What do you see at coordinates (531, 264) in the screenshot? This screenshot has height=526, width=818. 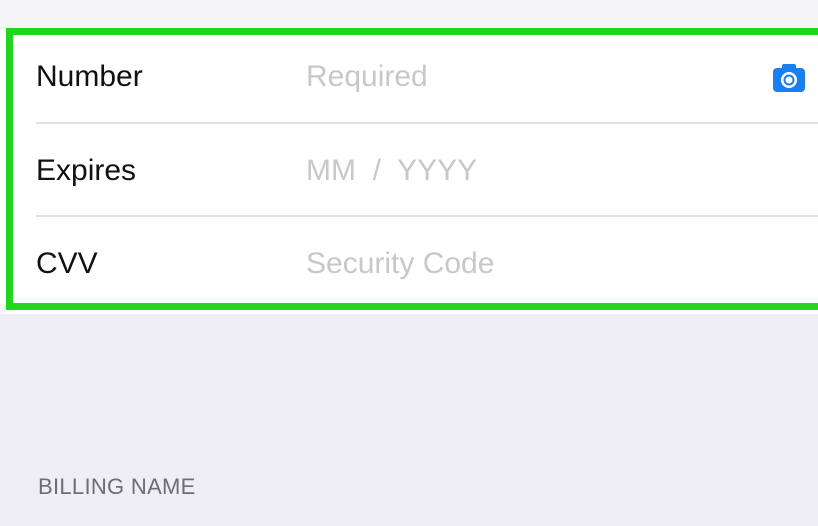 I see `cvv-input` at bounding box center [531, 264].